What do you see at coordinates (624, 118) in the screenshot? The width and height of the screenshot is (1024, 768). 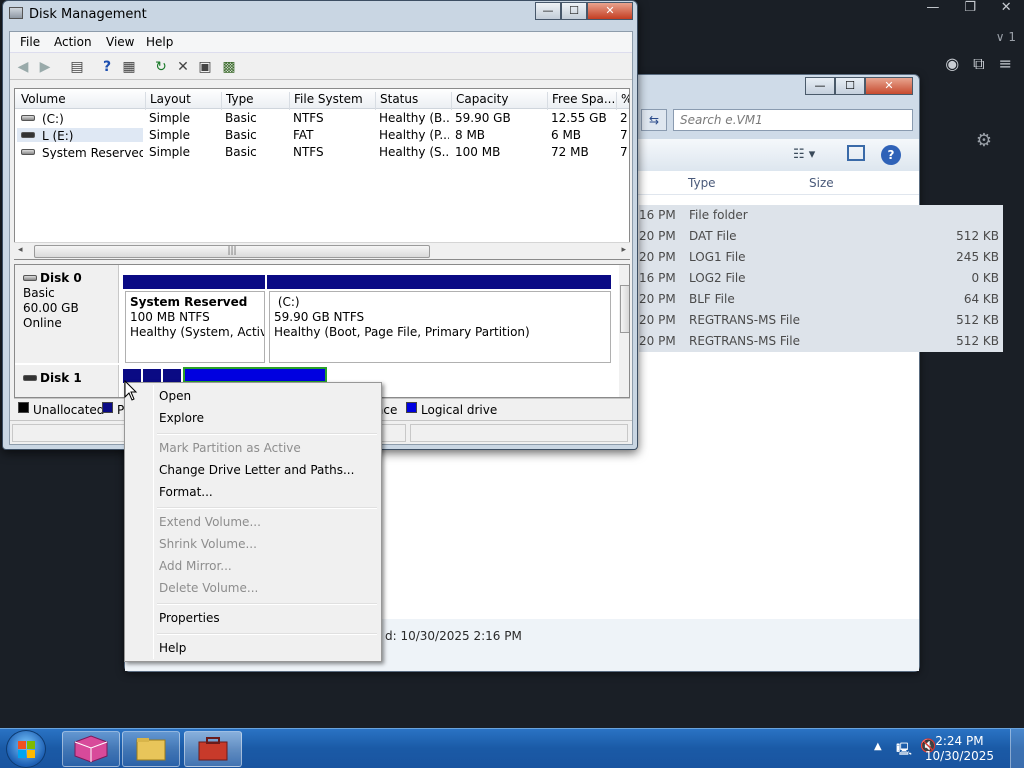 I see `volume-pct: 2:` at bounding box center [624, 118].